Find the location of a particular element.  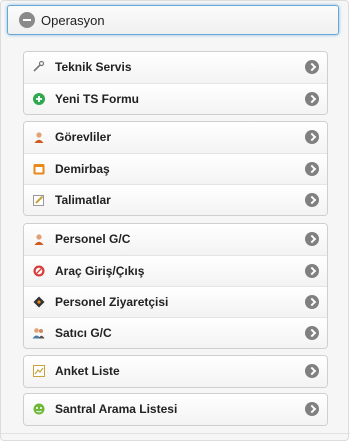

menu-item-label: Personel G/C is located at coordinates (93, 239).